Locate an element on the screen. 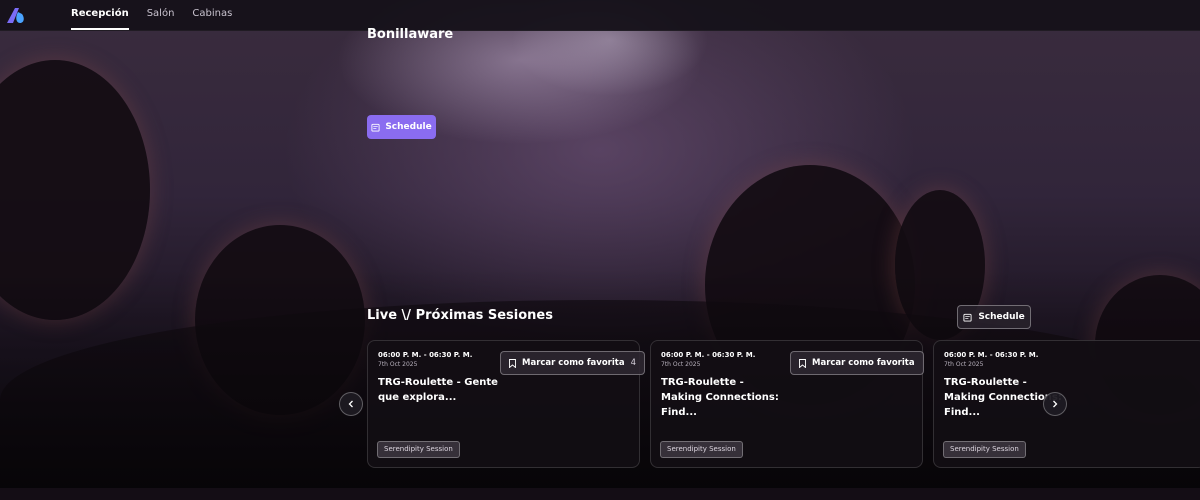  schedule-button: Schedule is located at coordinates (401, 127).